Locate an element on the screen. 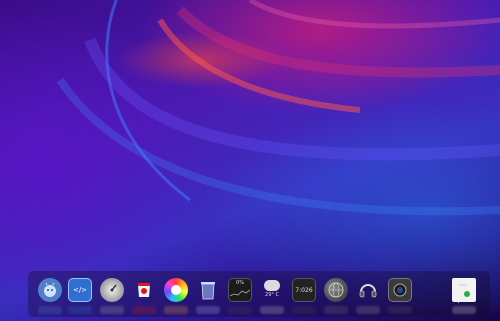 The width and height of the screenshot is (500, 321). dock-item-color-wheel is located at coordinates (176, 290).